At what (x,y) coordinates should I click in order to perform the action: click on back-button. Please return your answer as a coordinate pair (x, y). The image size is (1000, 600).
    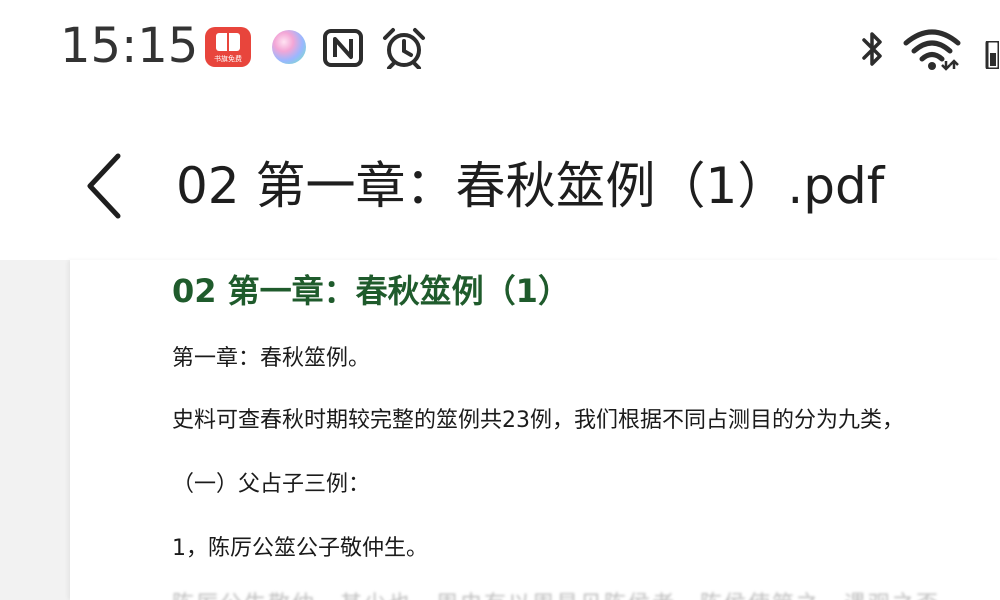
    Looking at the image, I should click on (106, 186).